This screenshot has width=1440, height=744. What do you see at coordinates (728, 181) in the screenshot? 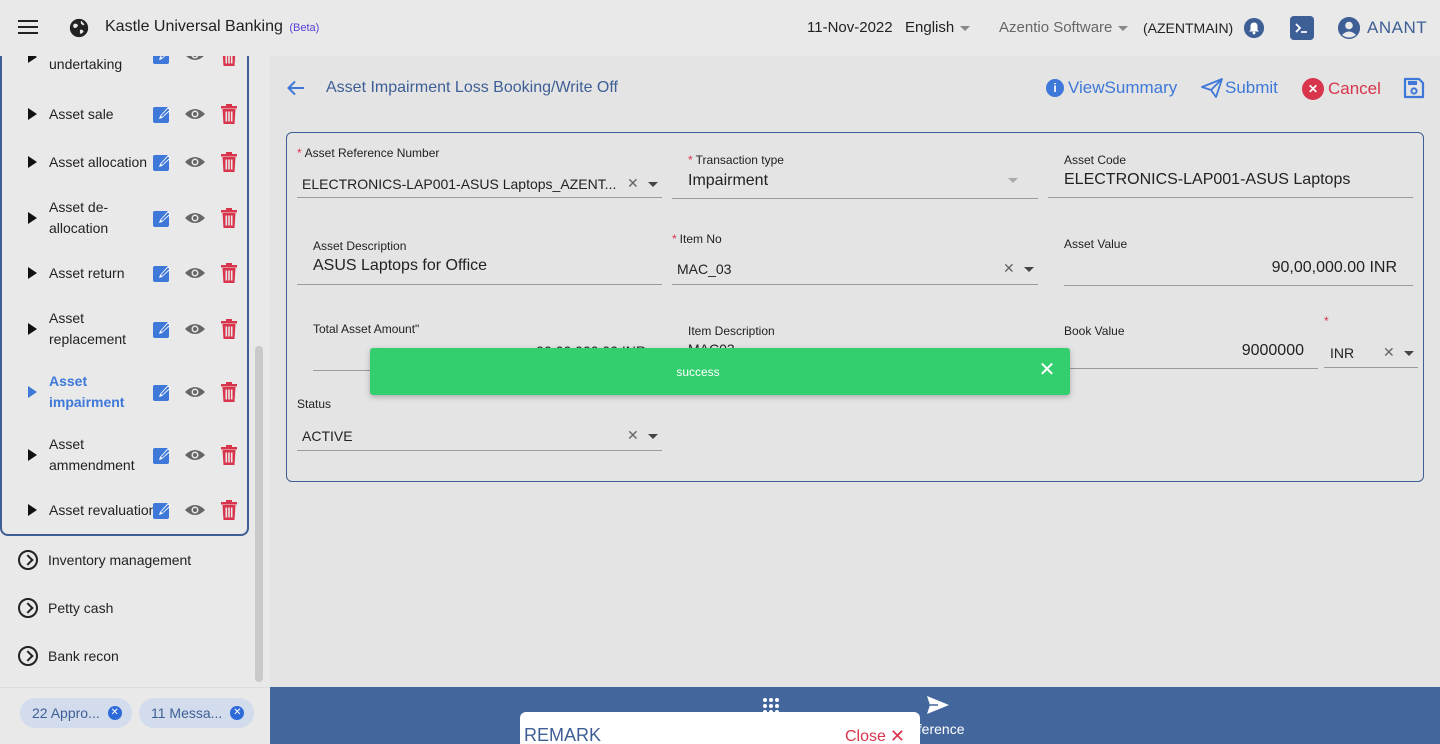
I see `transaction-type-select: Impairment` at bounding box center [728, 181].